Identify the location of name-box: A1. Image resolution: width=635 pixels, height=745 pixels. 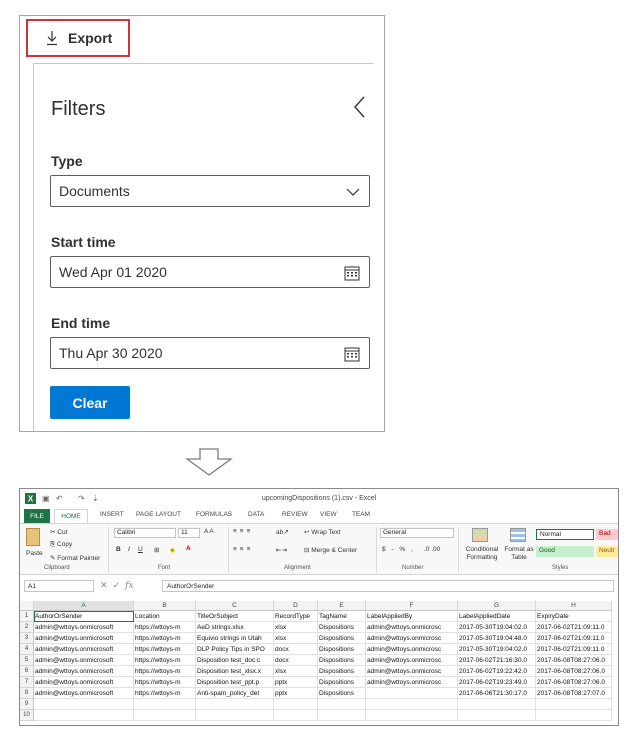
(59, 586).